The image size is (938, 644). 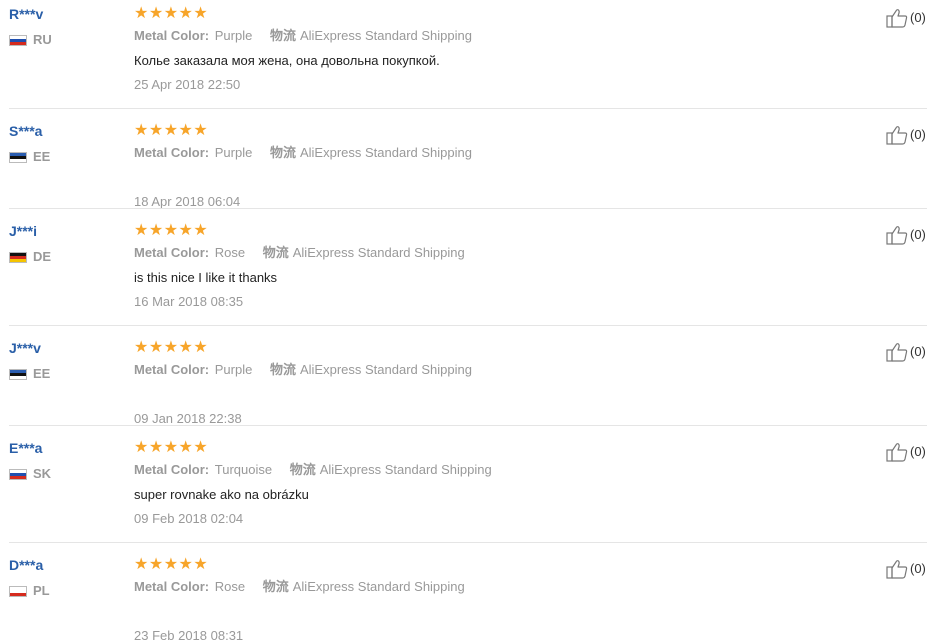 I want to click on reviewer-country: RU, so click(x=30, y=40).